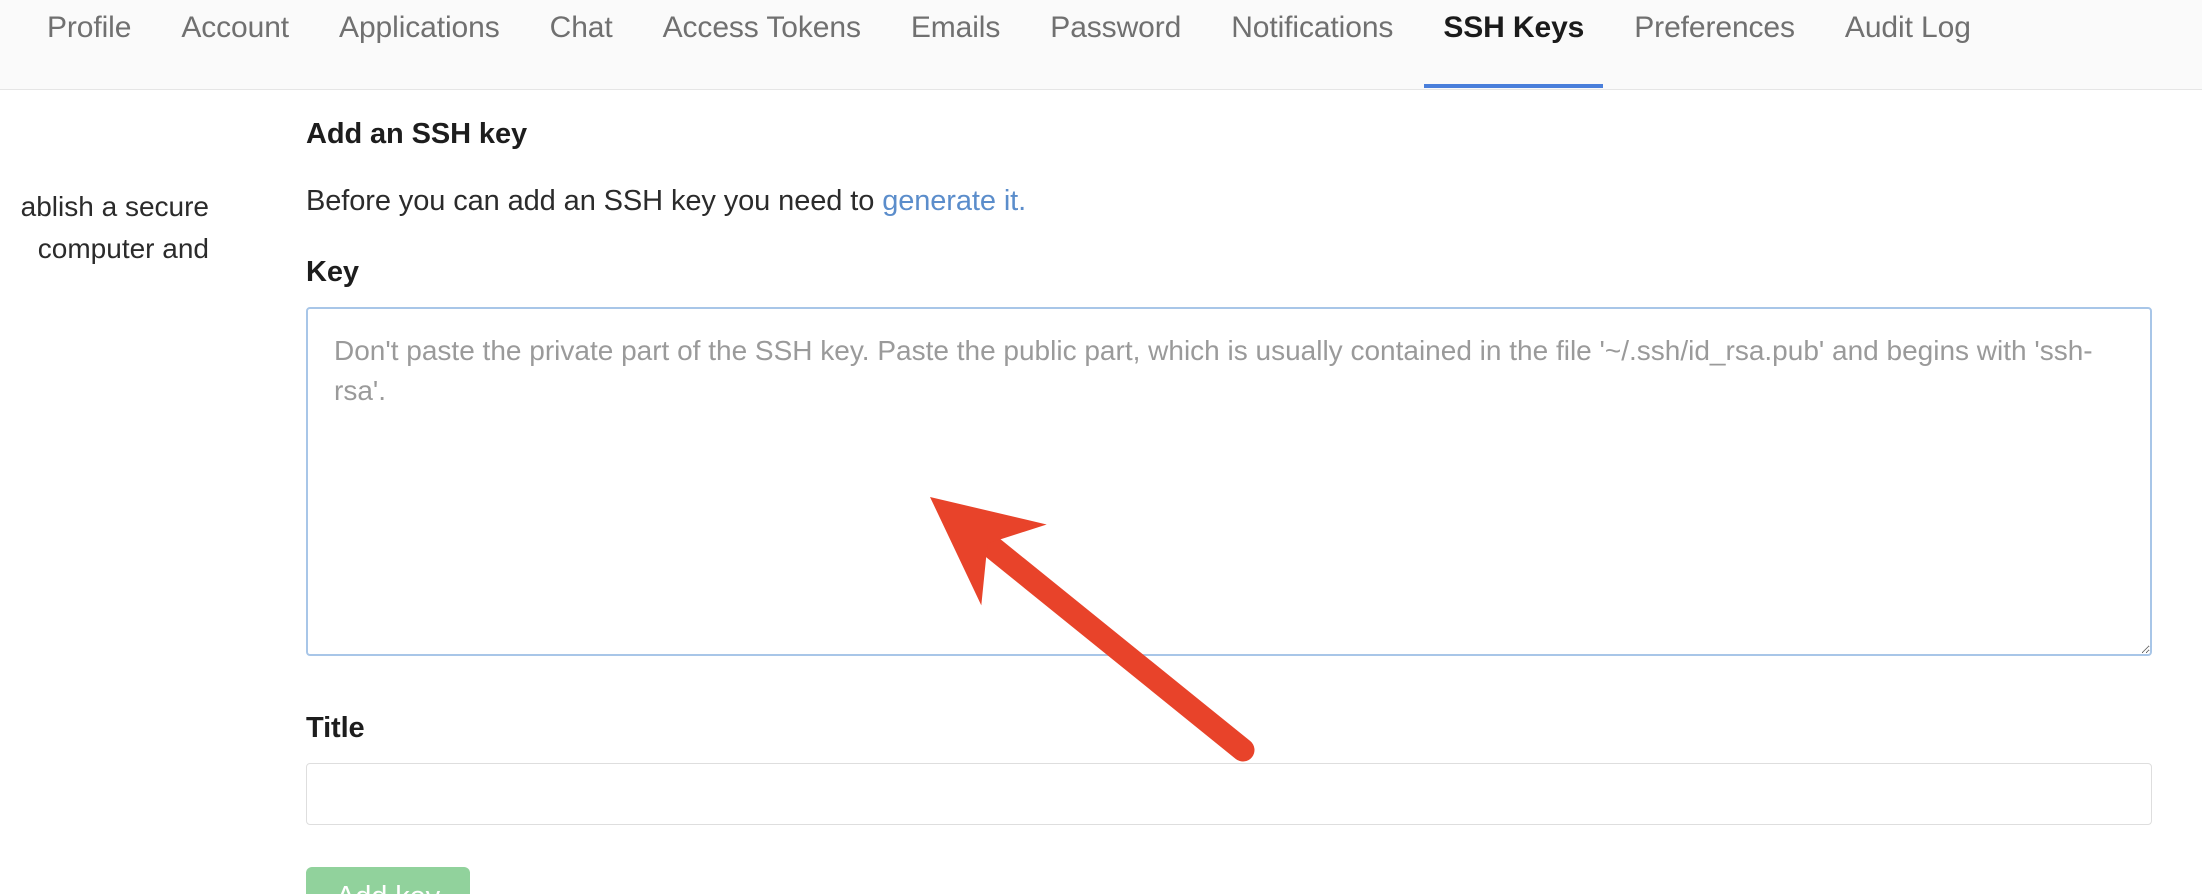 This screenshot has height=894, width=2202. Describe the element at coordinates (1908, 44) in the screenshot. I see `tab-audit-log: Audit Log` at that location.